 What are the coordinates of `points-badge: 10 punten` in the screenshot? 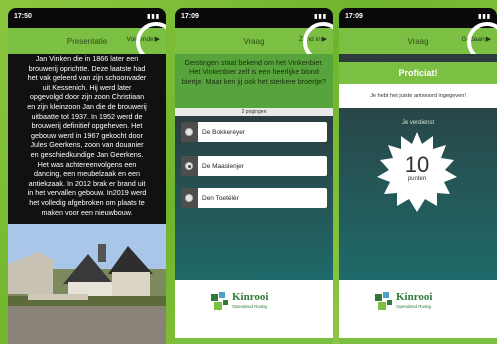 It's located at (417, 172).